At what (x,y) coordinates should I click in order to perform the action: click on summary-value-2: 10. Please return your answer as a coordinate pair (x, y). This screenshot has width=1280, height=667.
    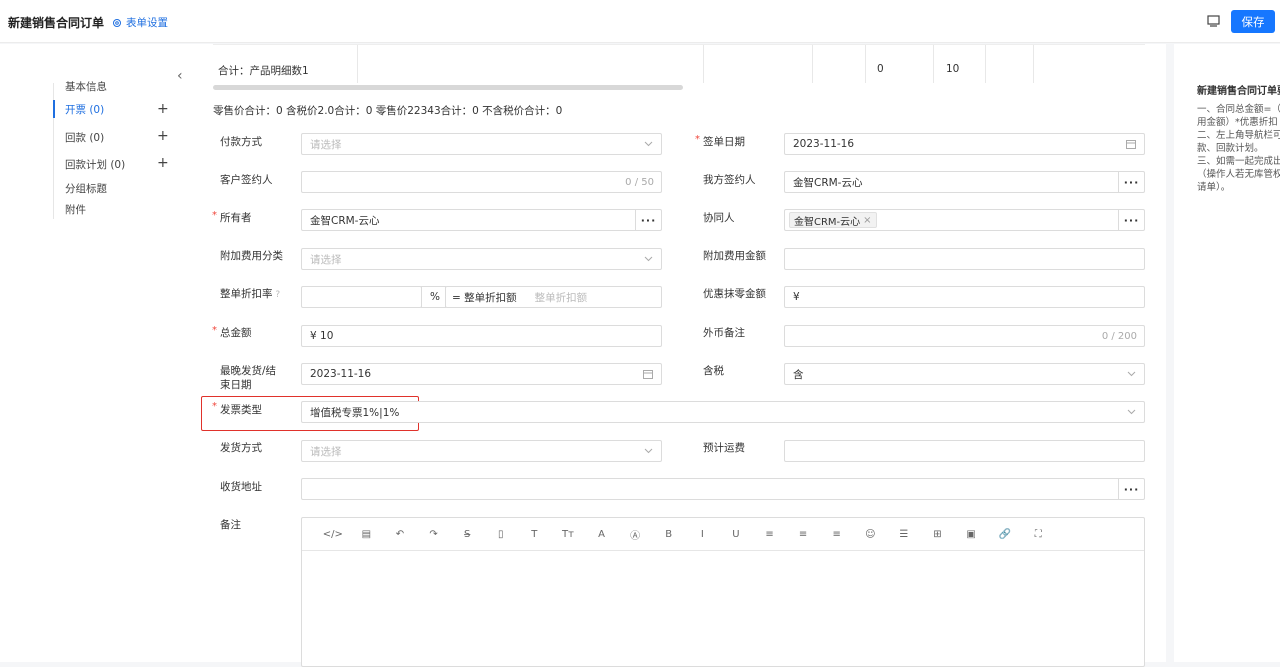
    Looking at the image, I should click on (953, 69).